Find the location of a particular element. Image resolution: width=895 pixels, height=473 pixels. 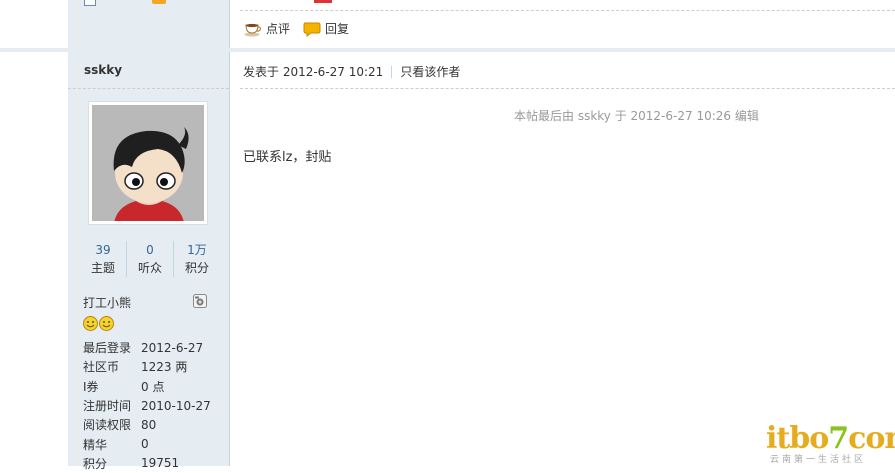

comment-button: 点评 is located at coordinates (267, 28).